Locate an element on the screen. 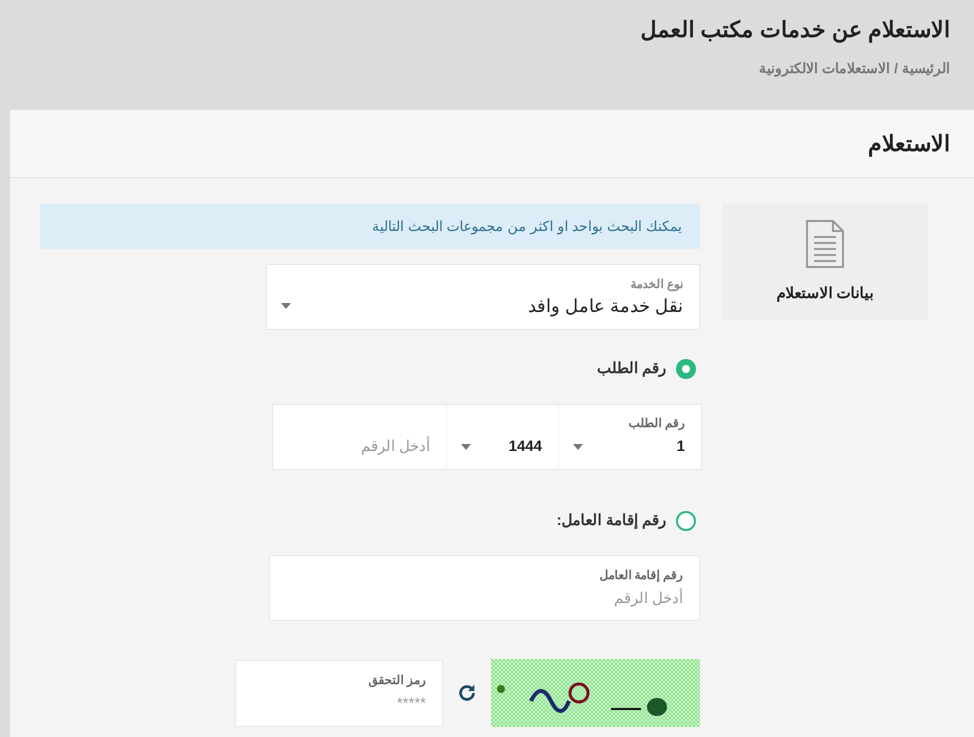 This screenshot has width=974, height=737. dropdown-caret-icon is located at coordinates (286, 306).